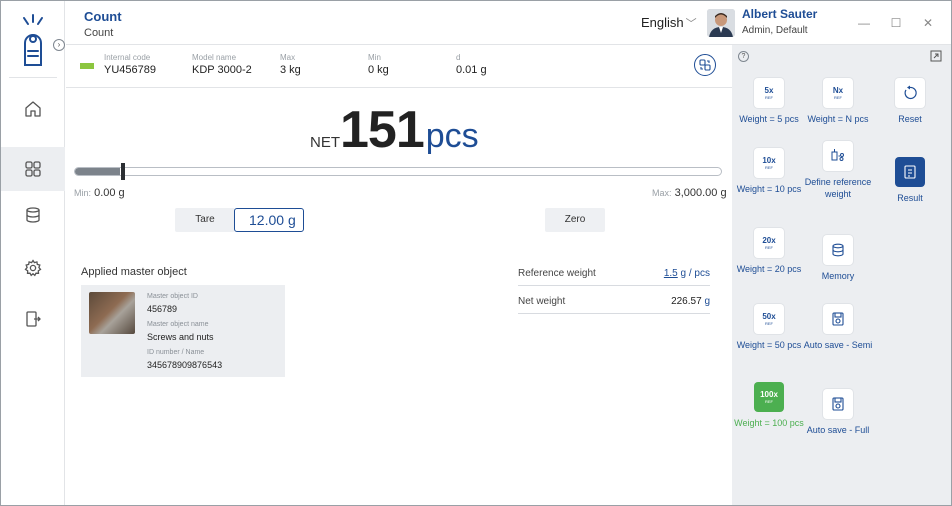 The height and width of the screenshot is (506, 952). I want to click on nav-applications, so click(33, 169).